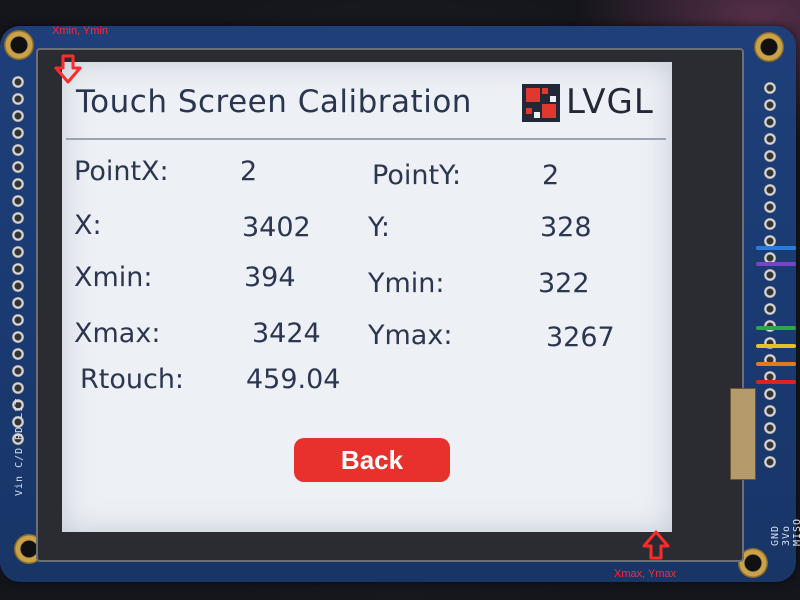 This screenshot has width=800, height=600. What do you see at coordinates (372, 460) in the screenshot?
I see `back-button: Back` at bounding box center [372, 460].